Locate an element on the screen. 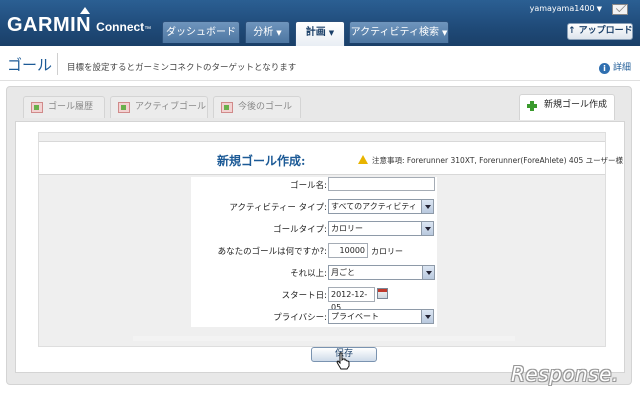 The width and height of the screenshot is (640, 395). user-menu: yamayama1400 ▼ is located at coordinates (566, 8).